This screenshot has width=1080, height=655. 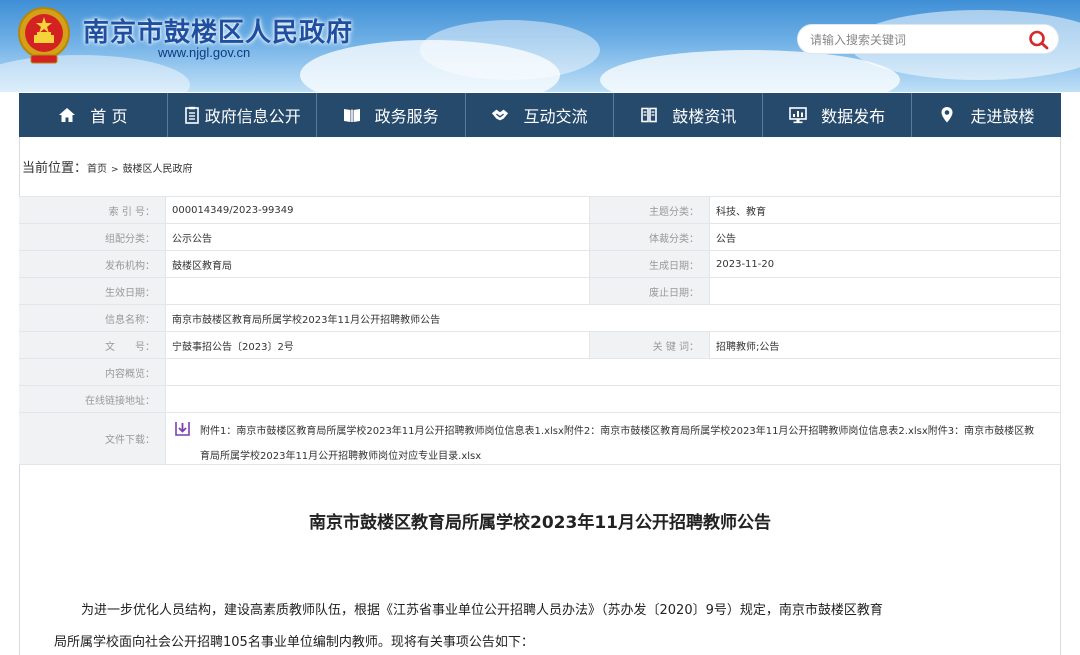 I want to click on info-name-value: 南京市鼓楼区教育局所属学校2023年11月公开招聘教师公告, so click(x=613, y=318).